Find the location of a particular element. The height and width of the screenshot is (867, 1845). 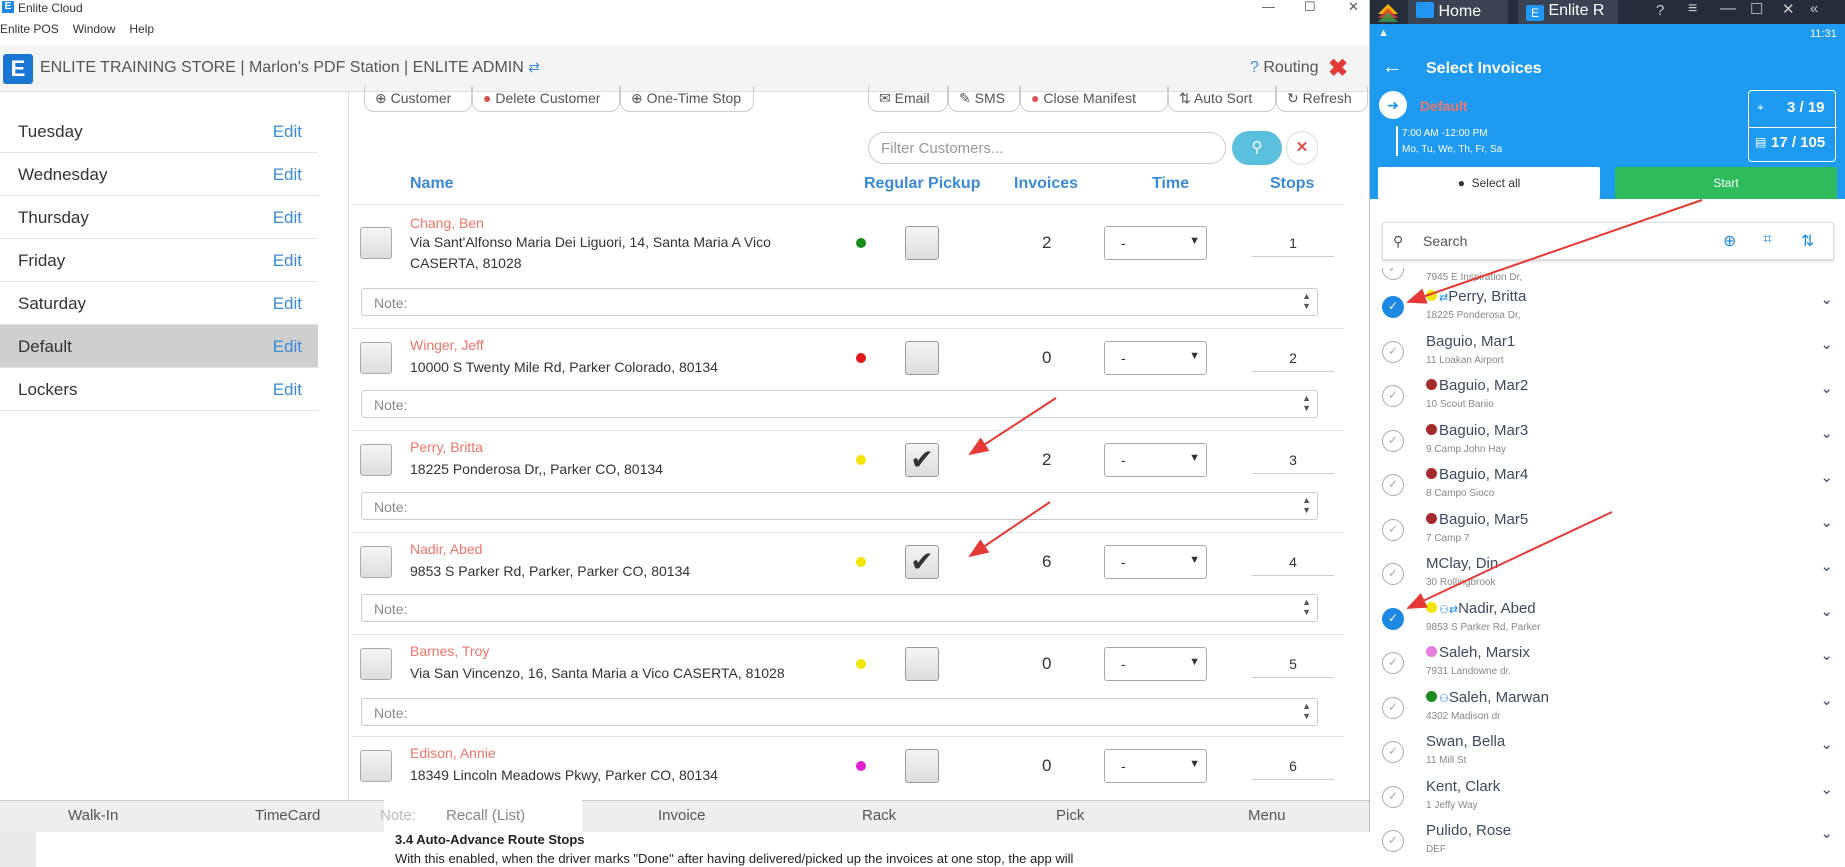

customer-name-link: Nadir, Abed is located at coordinates (446, 549).